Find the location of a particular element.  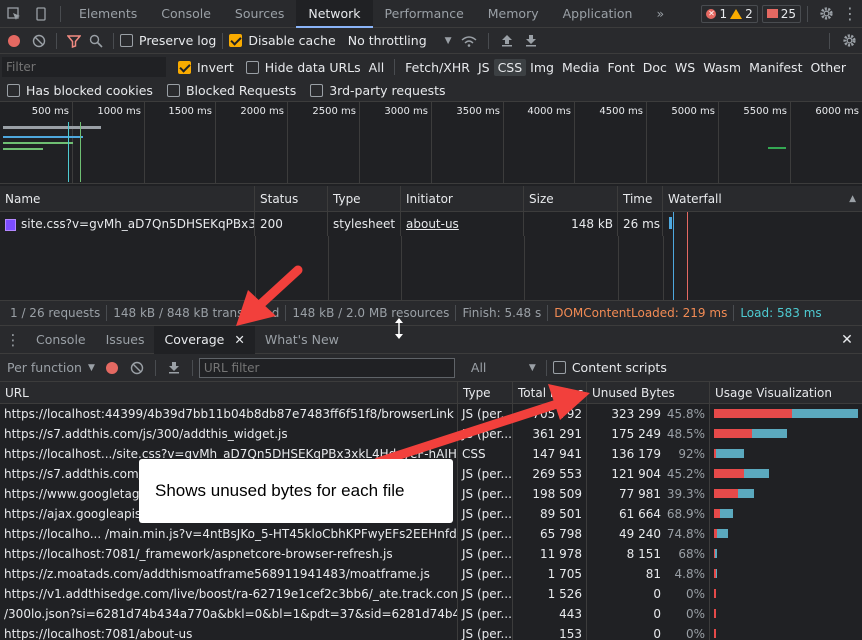

filter-type-media: Media is located at coordinates (581, 67).